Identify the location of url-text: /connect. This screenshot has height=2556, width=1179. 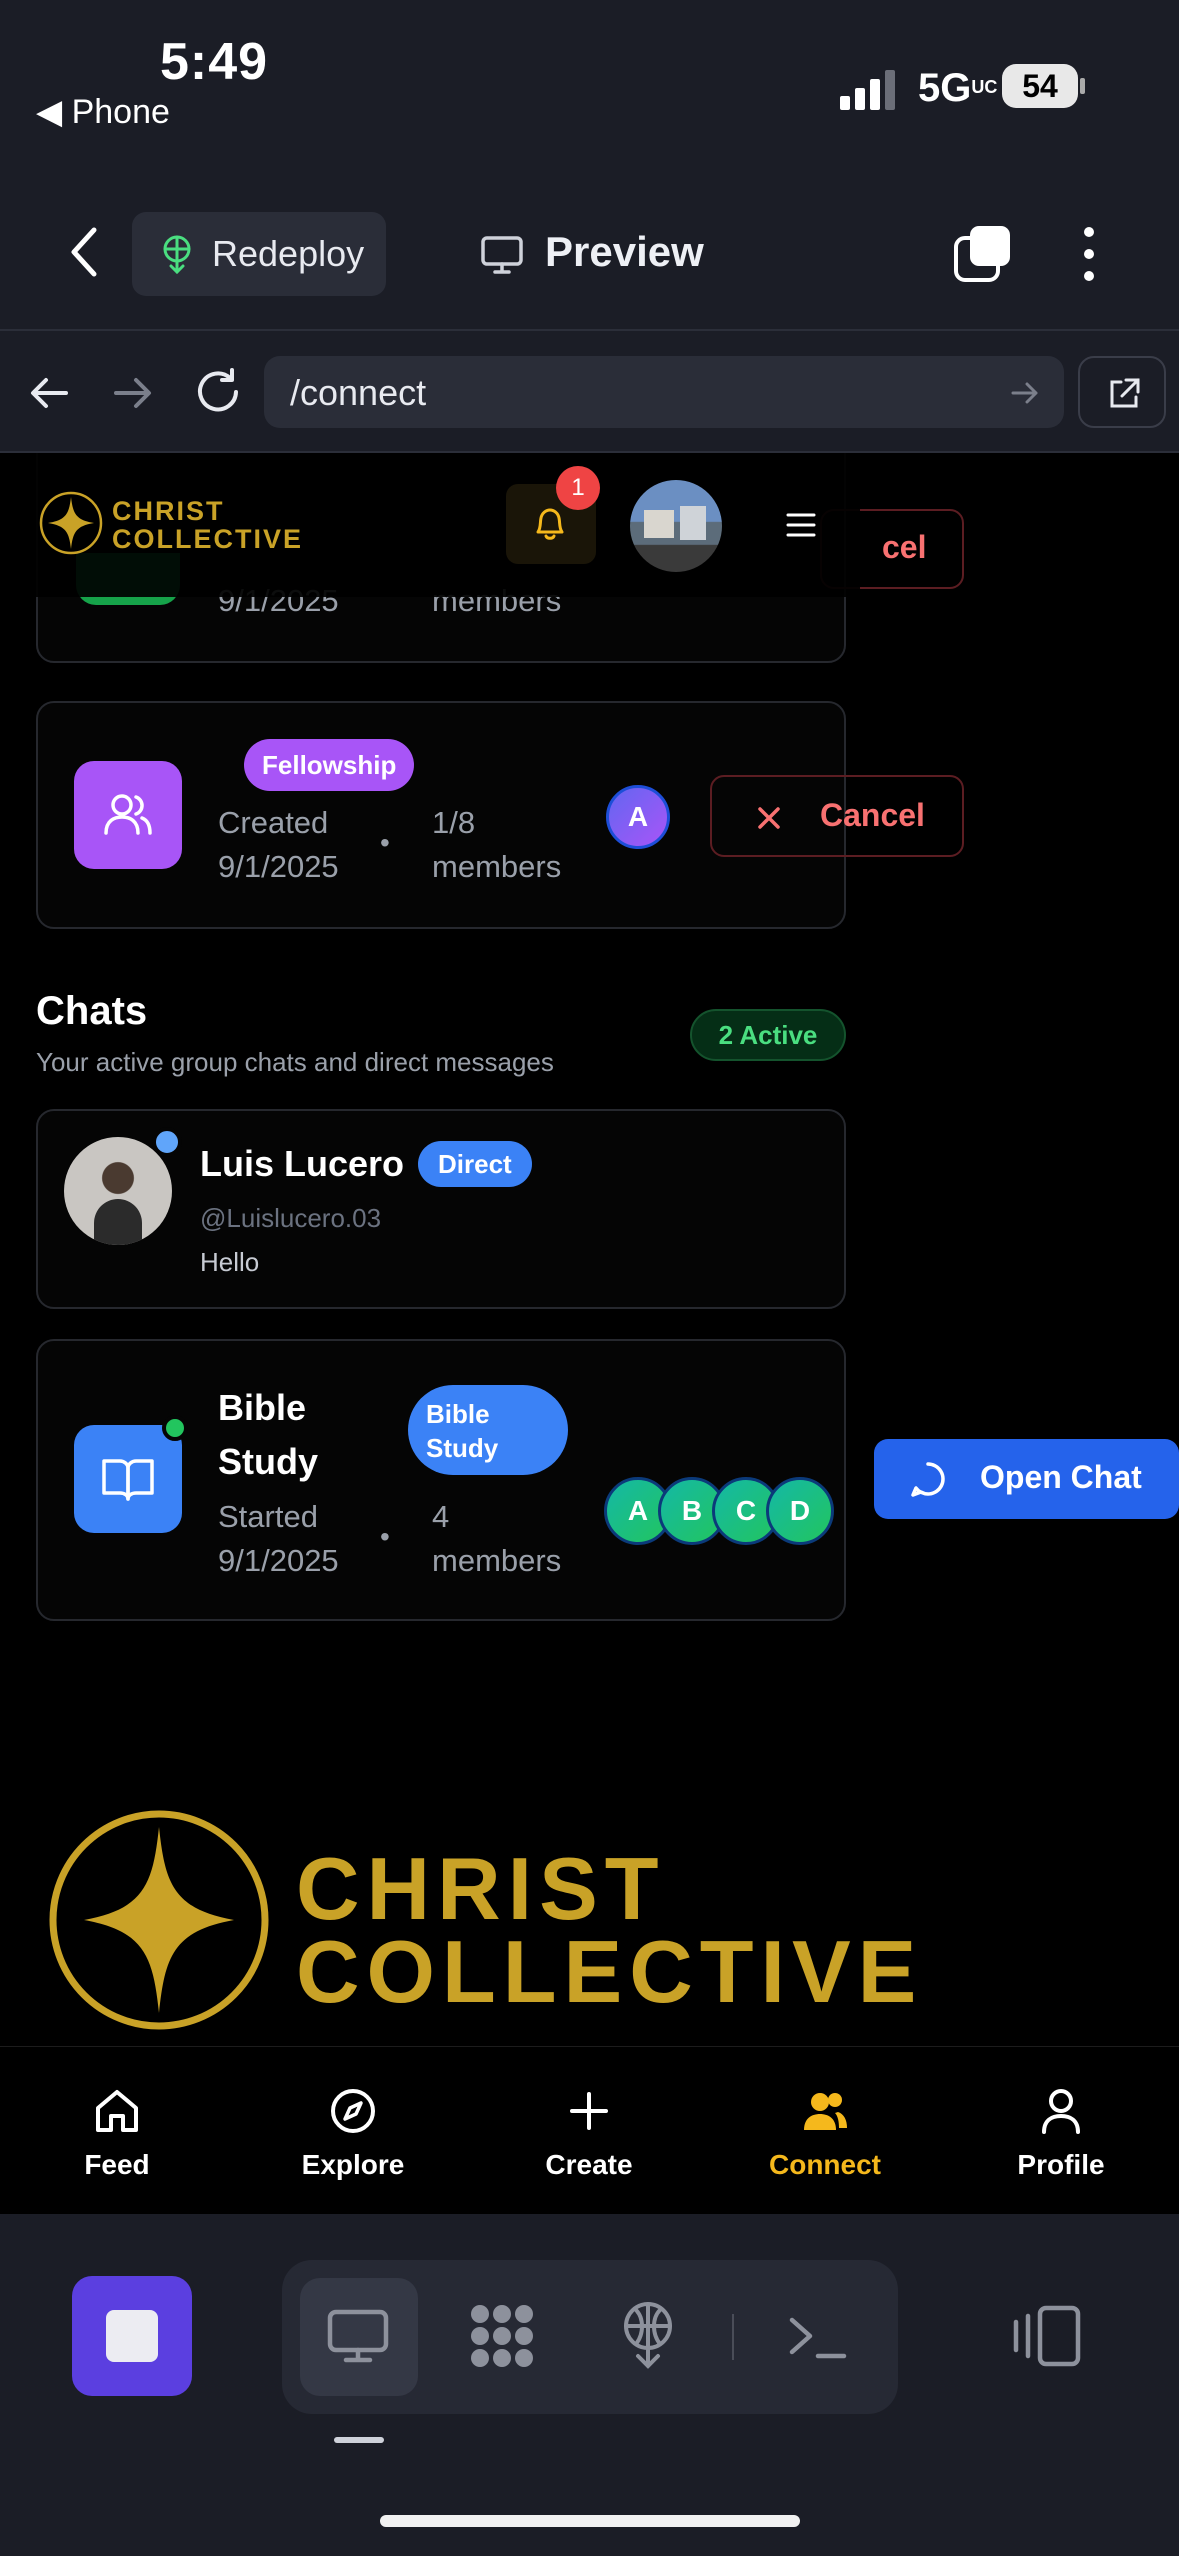
(358, 392).